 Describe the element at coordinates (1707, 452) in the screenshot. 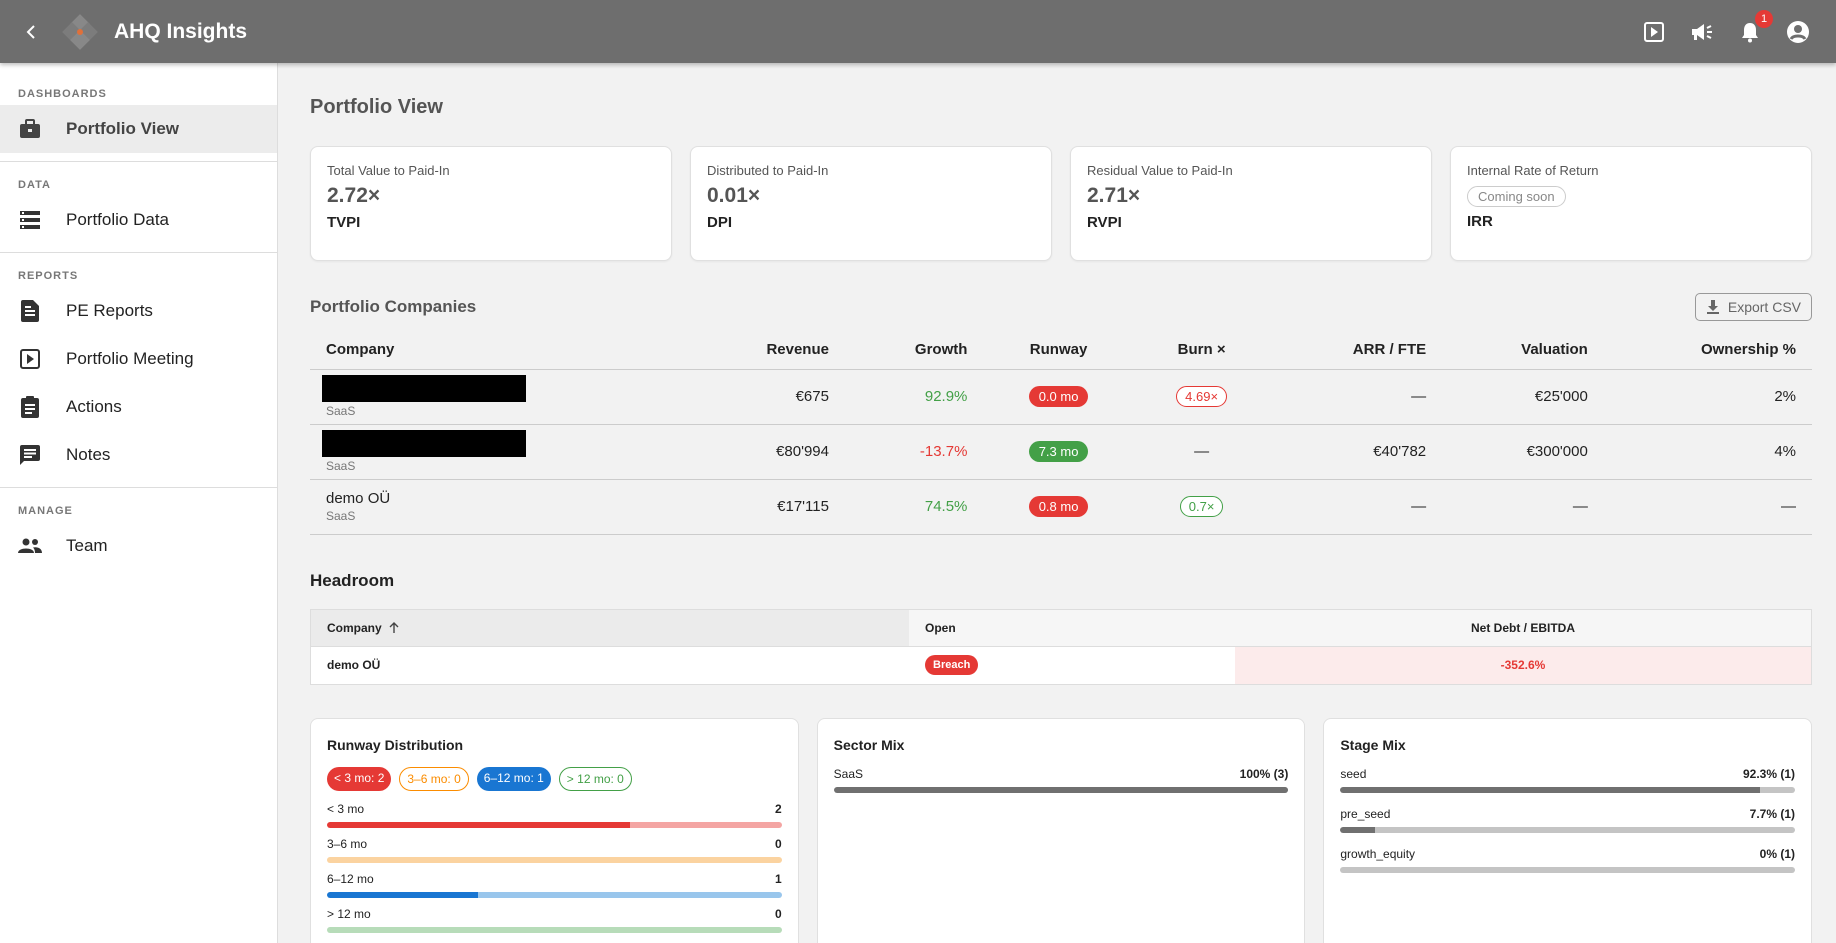

I see `ownership-cell: 4%` at that location.